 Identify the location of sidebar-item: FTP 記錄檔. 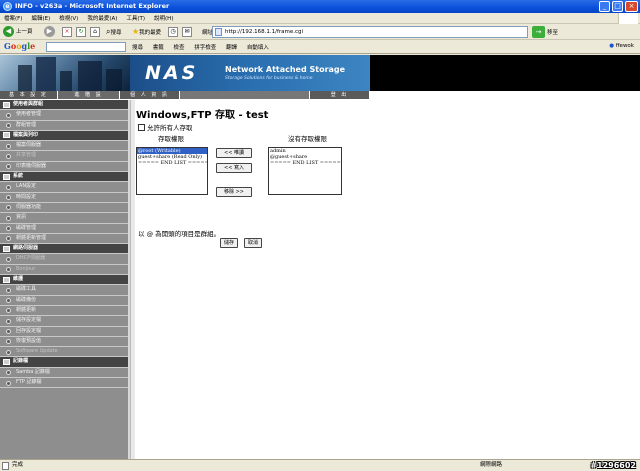
(64, 383).